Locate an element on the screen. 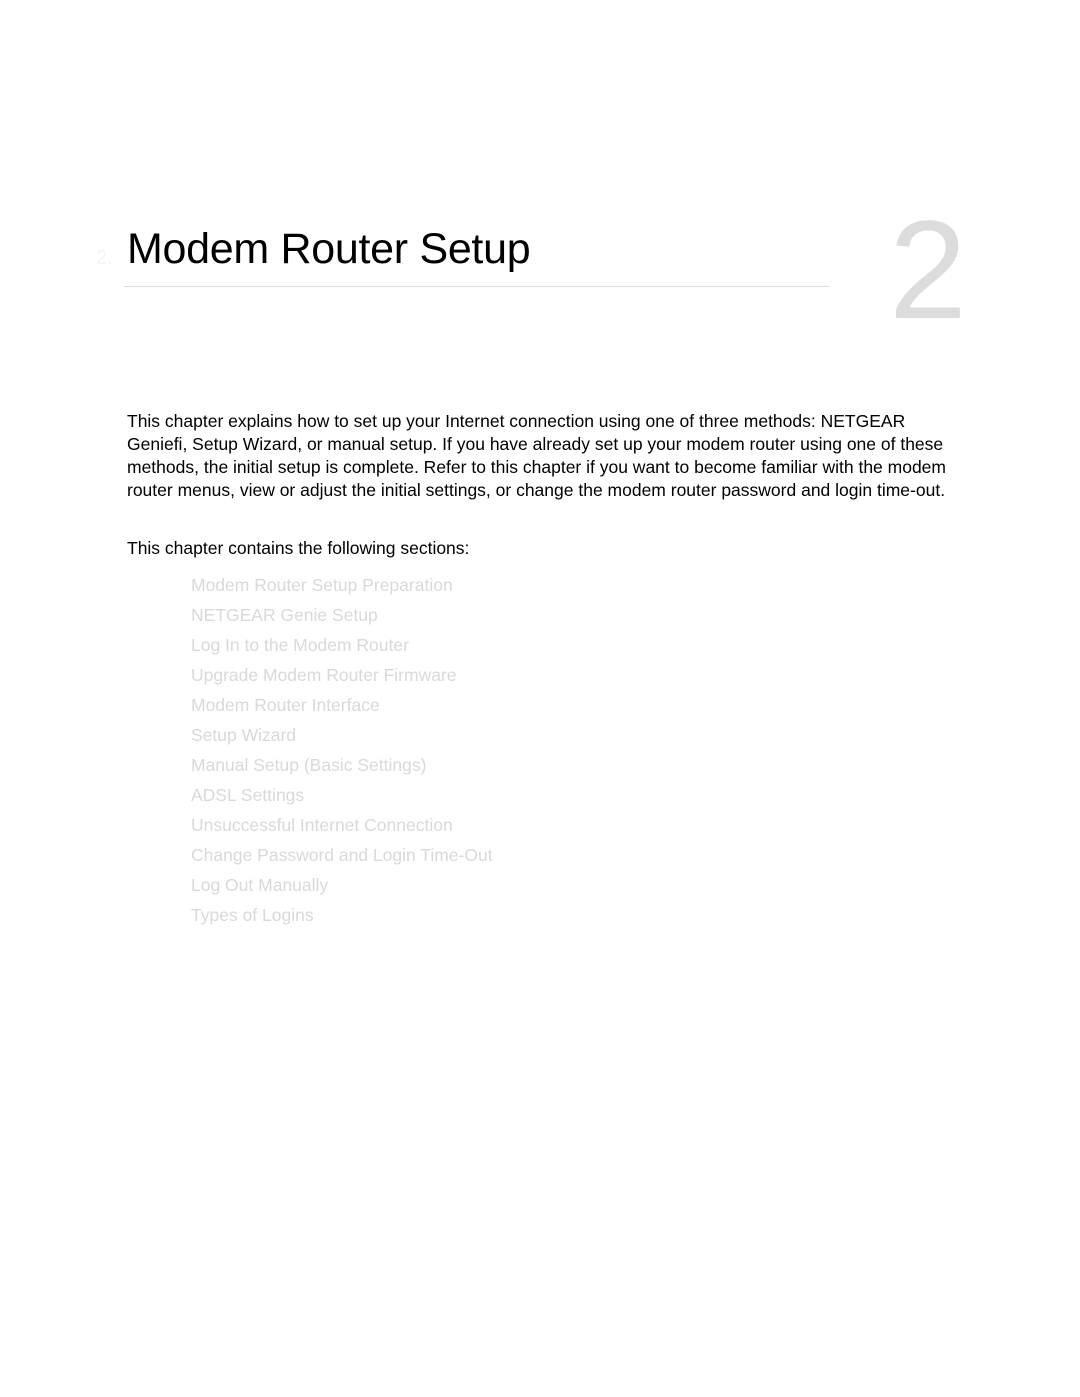 Image resolution: width=1080 pixels, height=1397 pixels. section-link: Change Password and Login Time-Out is located at coordinates (342, 855).